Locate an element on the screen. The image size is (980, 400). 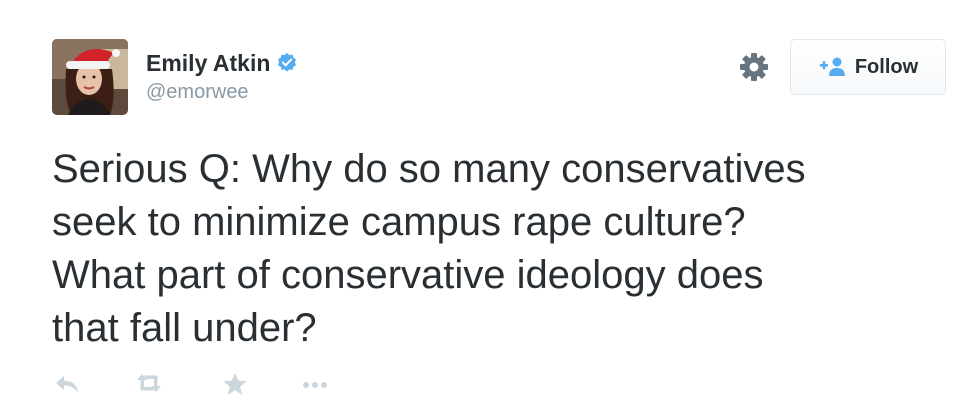
tweet-line: that fall under? is located at coordinates (184, 328).